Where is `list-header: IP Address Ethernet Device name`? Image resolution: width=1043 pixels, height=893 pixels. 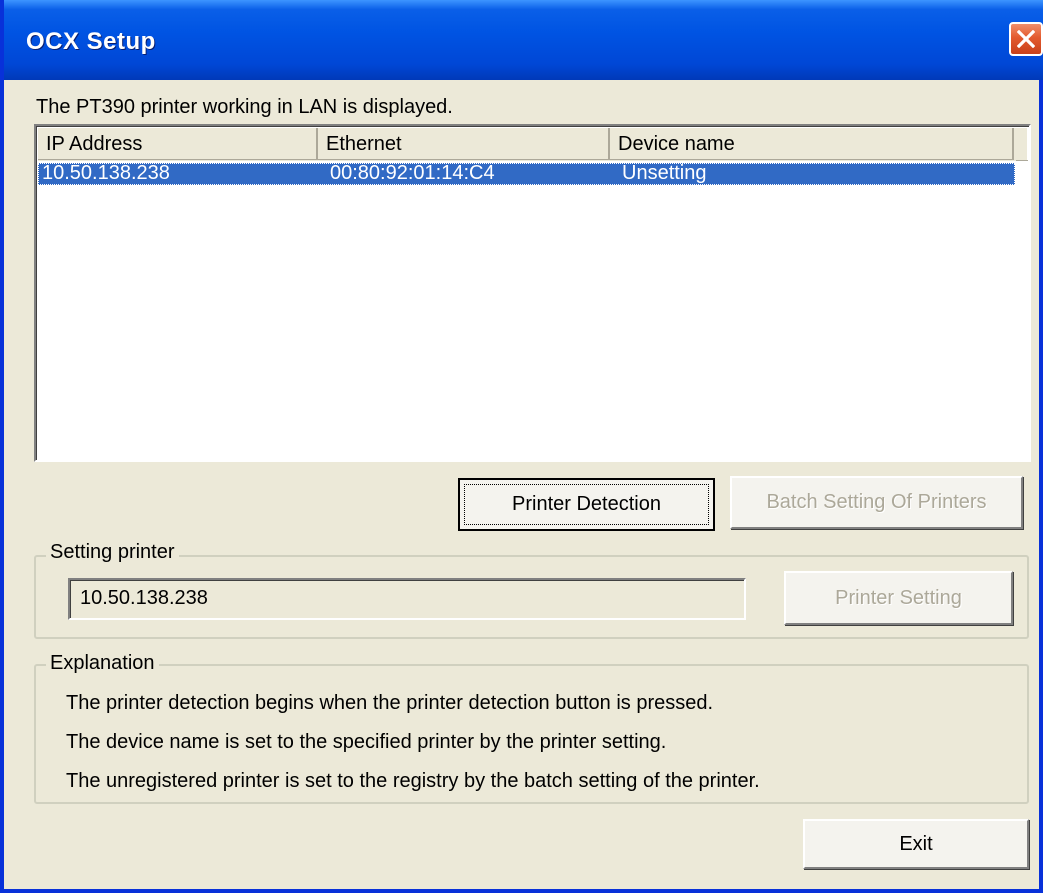 list-header: IP Address Ethernet Device name is located at coordinates (533, 144).